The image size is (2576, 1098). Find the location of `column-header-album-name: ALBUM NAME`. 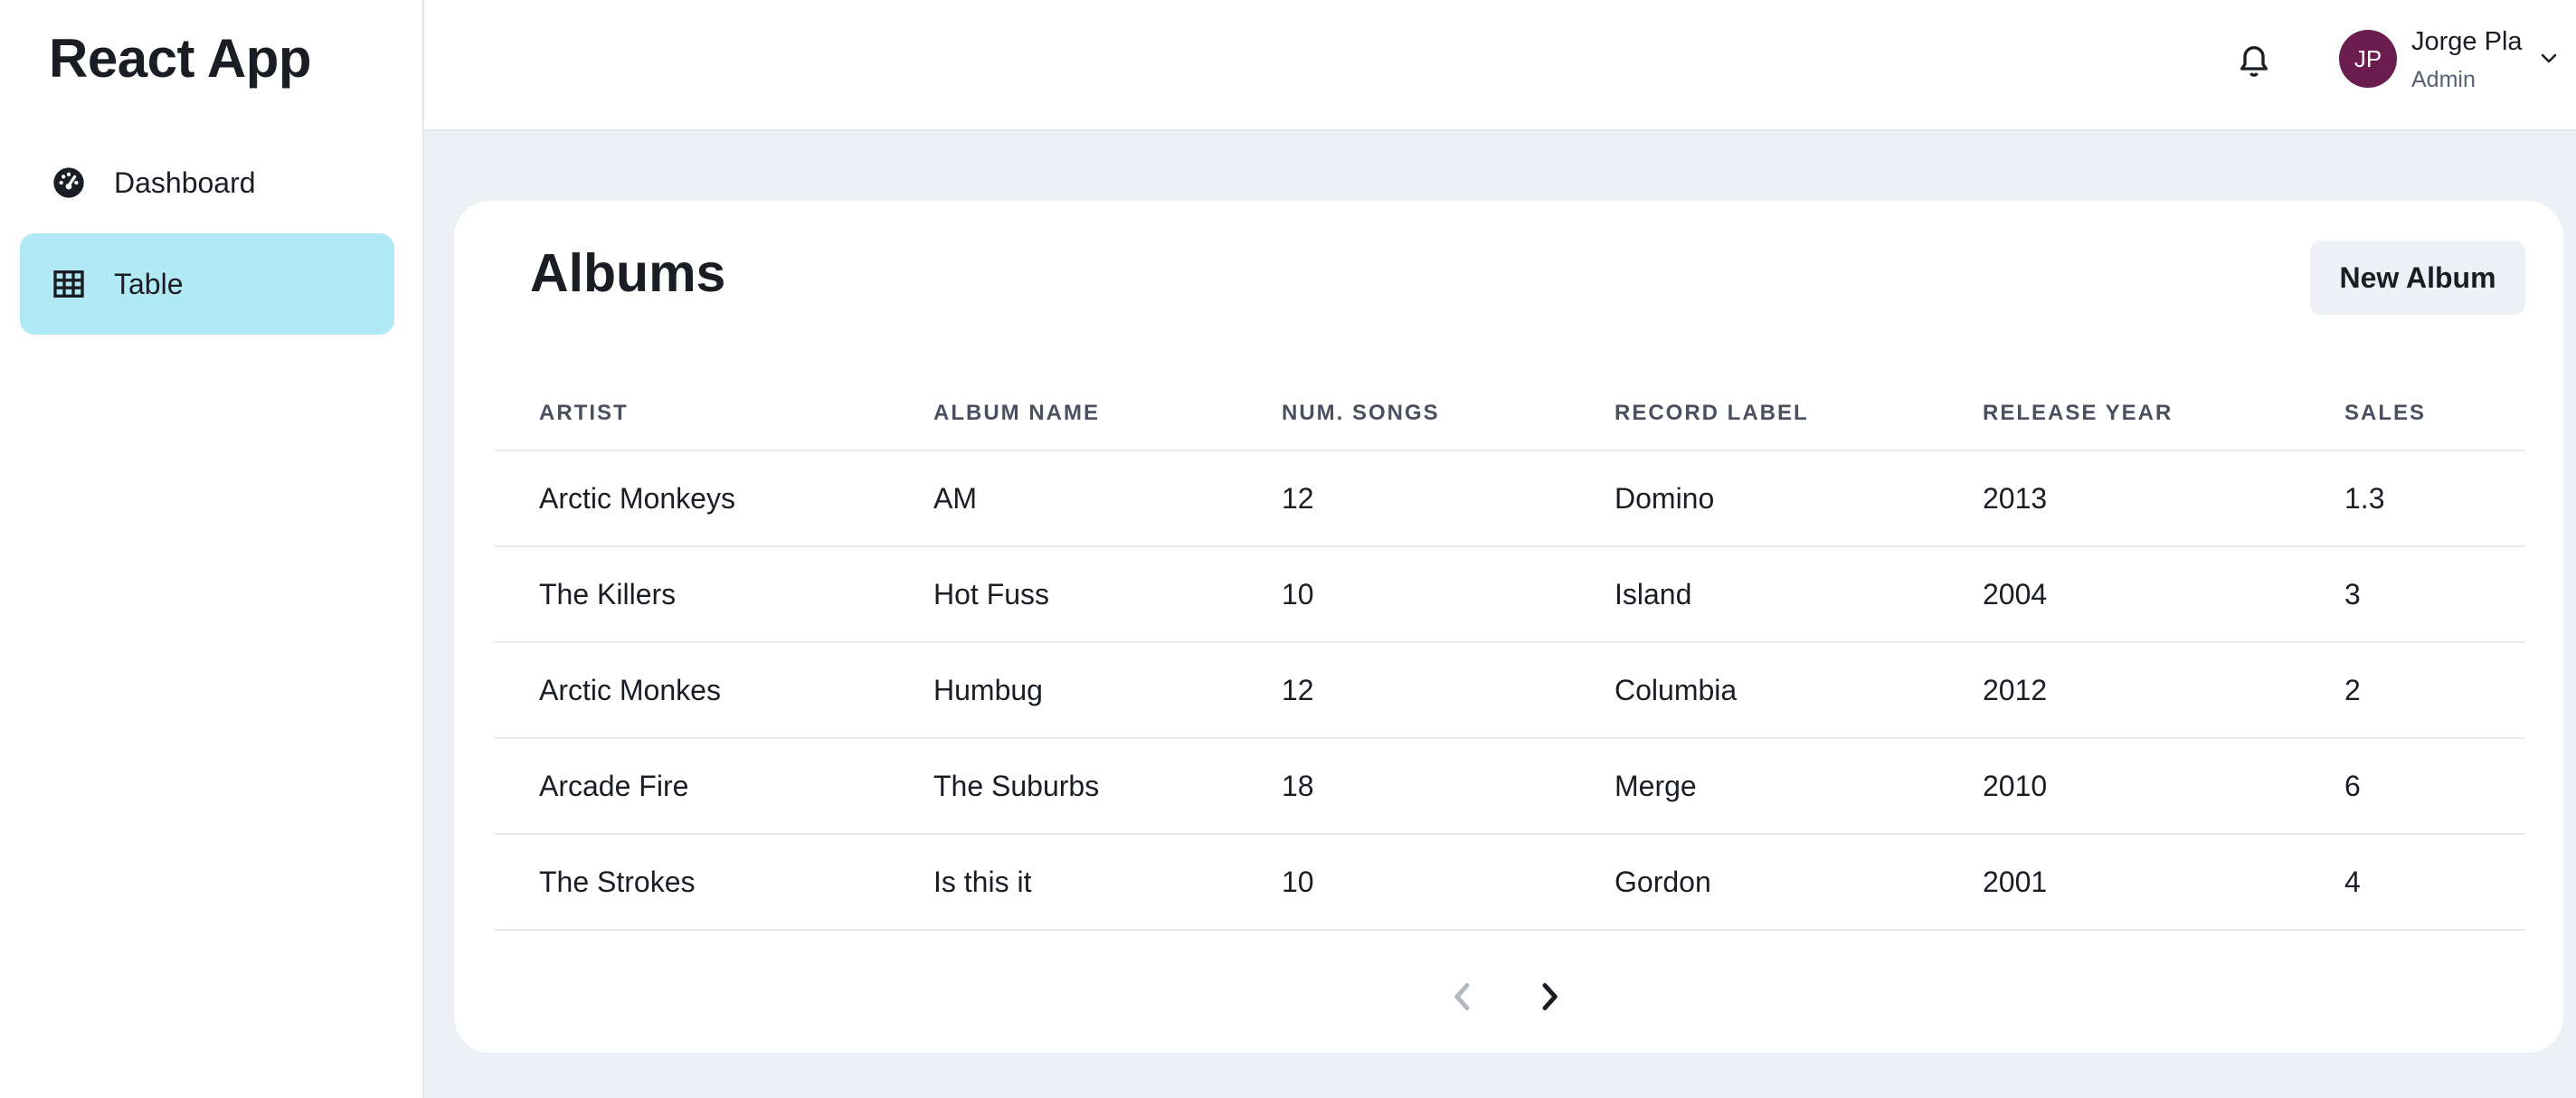

column-header-album-name: ALBUM NAME is located at coordinates (1107, 409).